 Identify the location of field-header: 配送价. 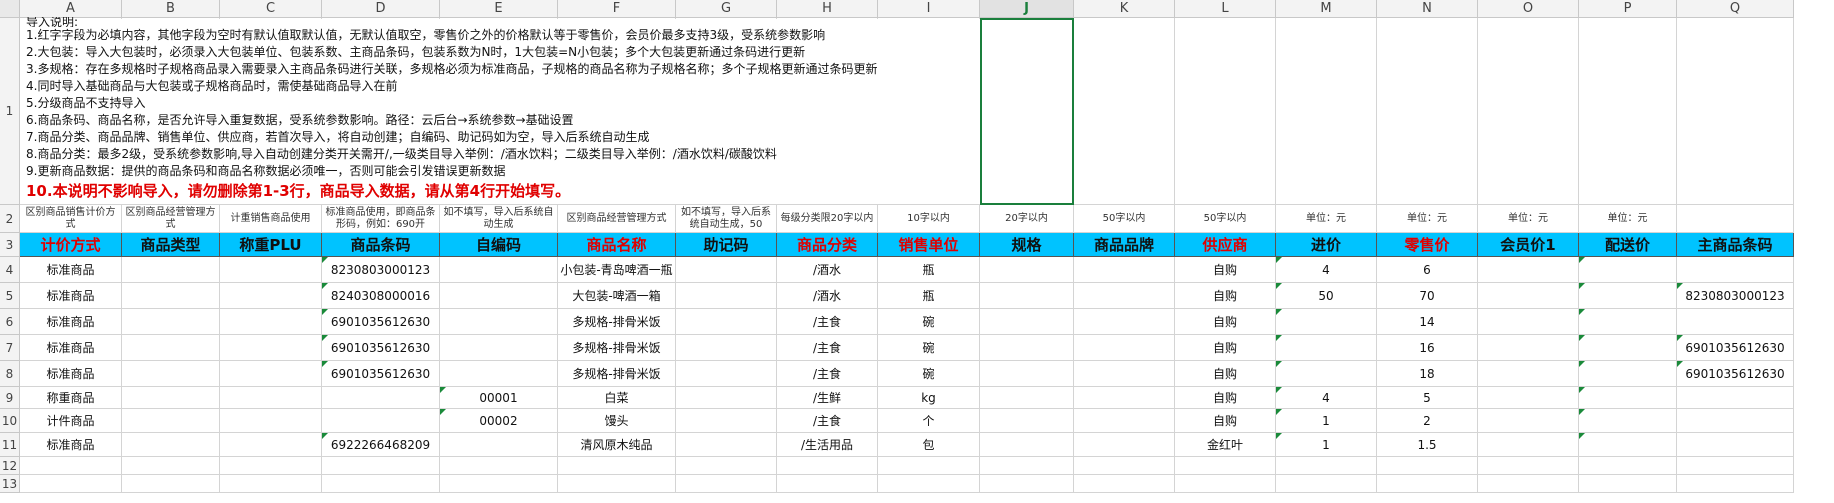
(1628, 245).